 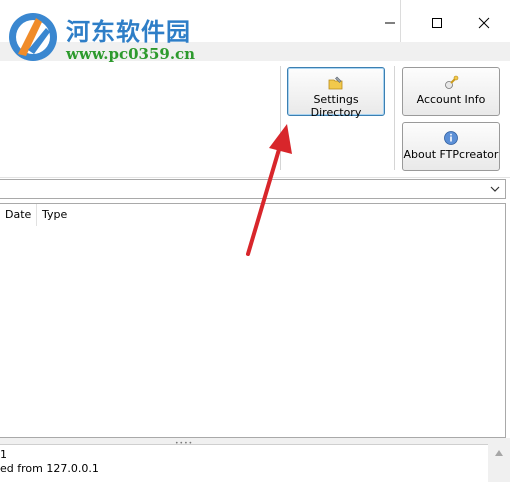 What do you see at coordinates (131, 54) in the screenshot?
I see `watermark-site-url: www.pc0359.cn` at bounding box center [131, 54].